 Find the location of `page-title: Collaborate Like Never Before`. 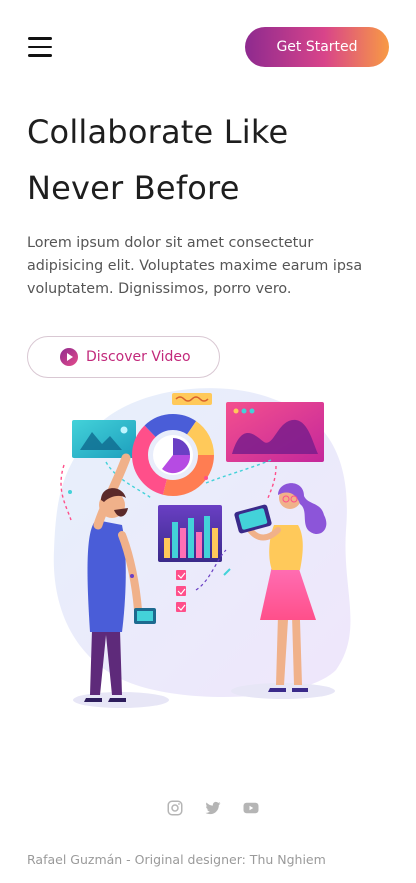

page-title: Collaborate Like Never Before is located at coordinates (212, 160).